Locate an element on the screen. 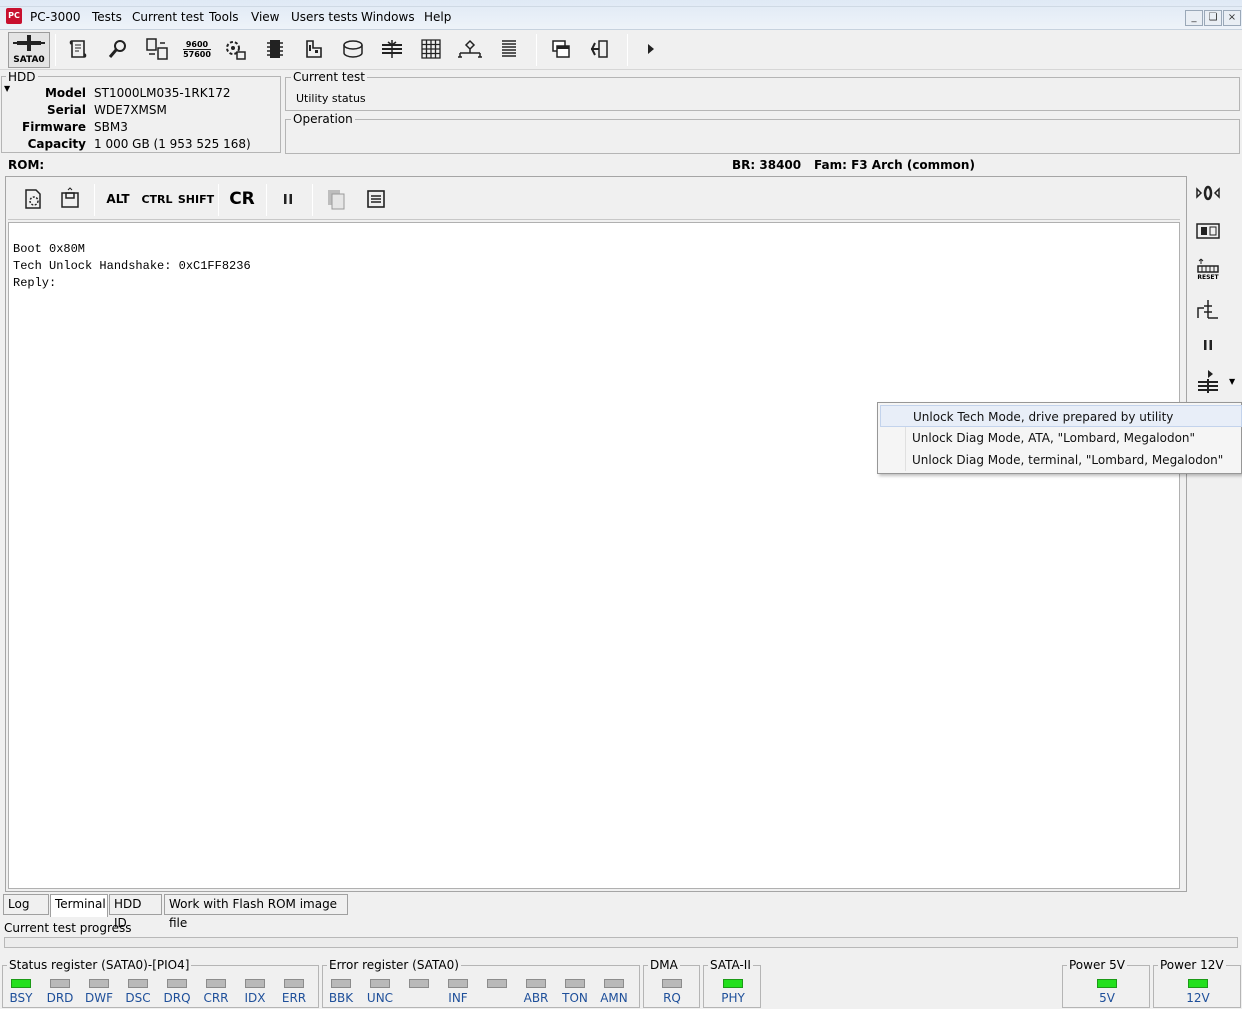  board-button is located at coordinates (314, 49).